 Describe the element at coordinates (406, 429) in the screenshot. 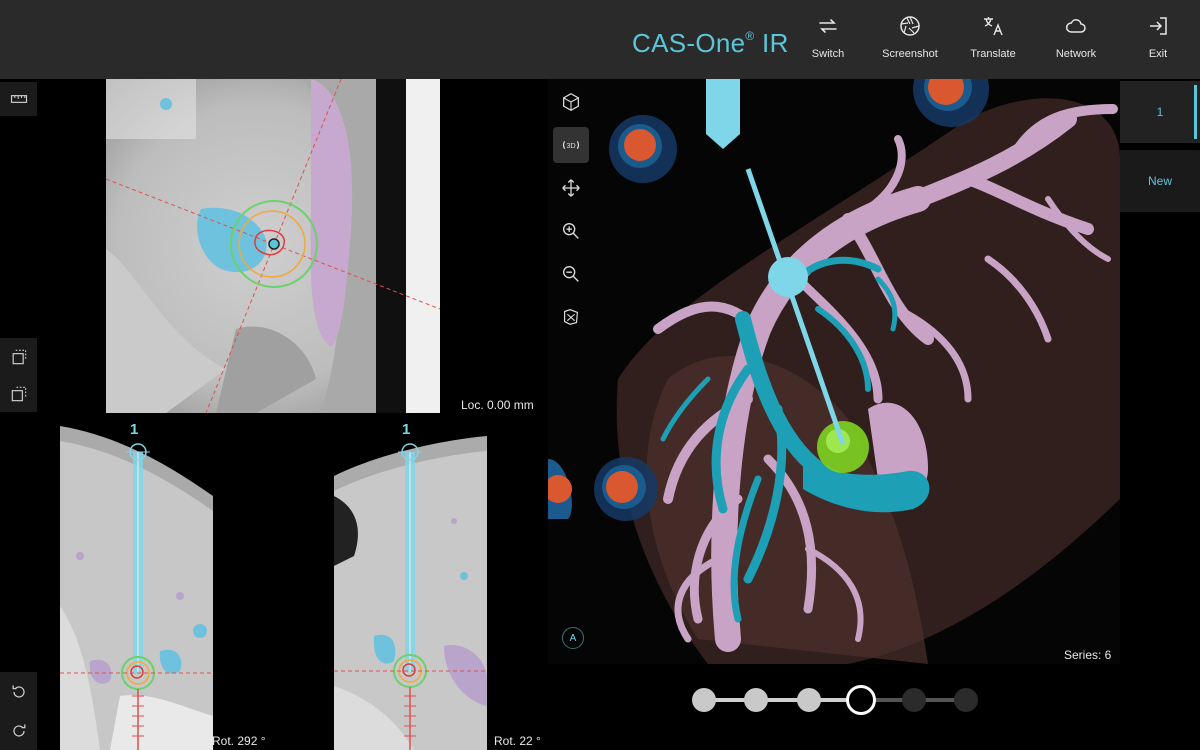

I see `trajectory-number-right: 1` at that location.